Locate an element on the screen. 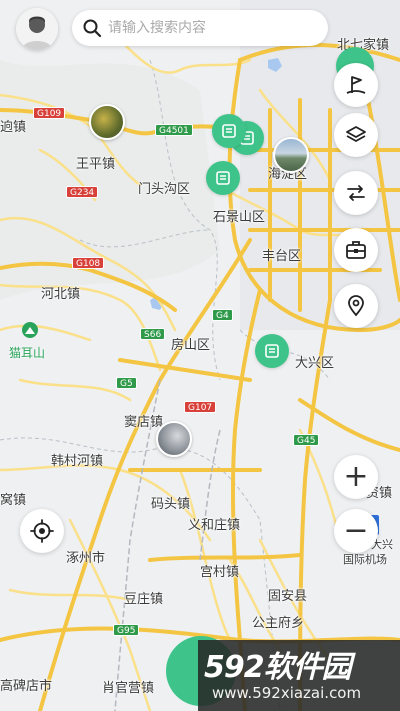 The width and height of the screenshot is (400, 711). place-label: 窝镇 is located at coordinates (13, 500).